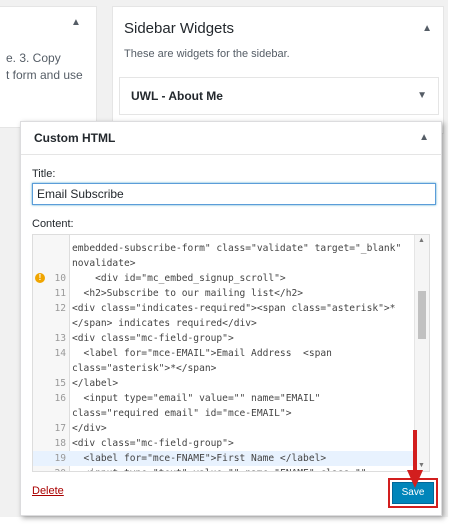 This screenshot has width=459, height=532. I want to click on left-panel-line-2: t form and use, so click(44, 75).